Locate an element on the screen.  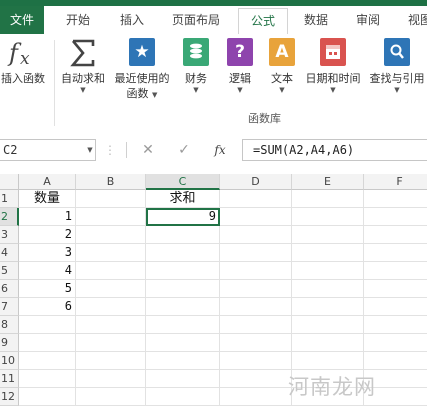
cell-b3 is located at coordinates (111, 235).